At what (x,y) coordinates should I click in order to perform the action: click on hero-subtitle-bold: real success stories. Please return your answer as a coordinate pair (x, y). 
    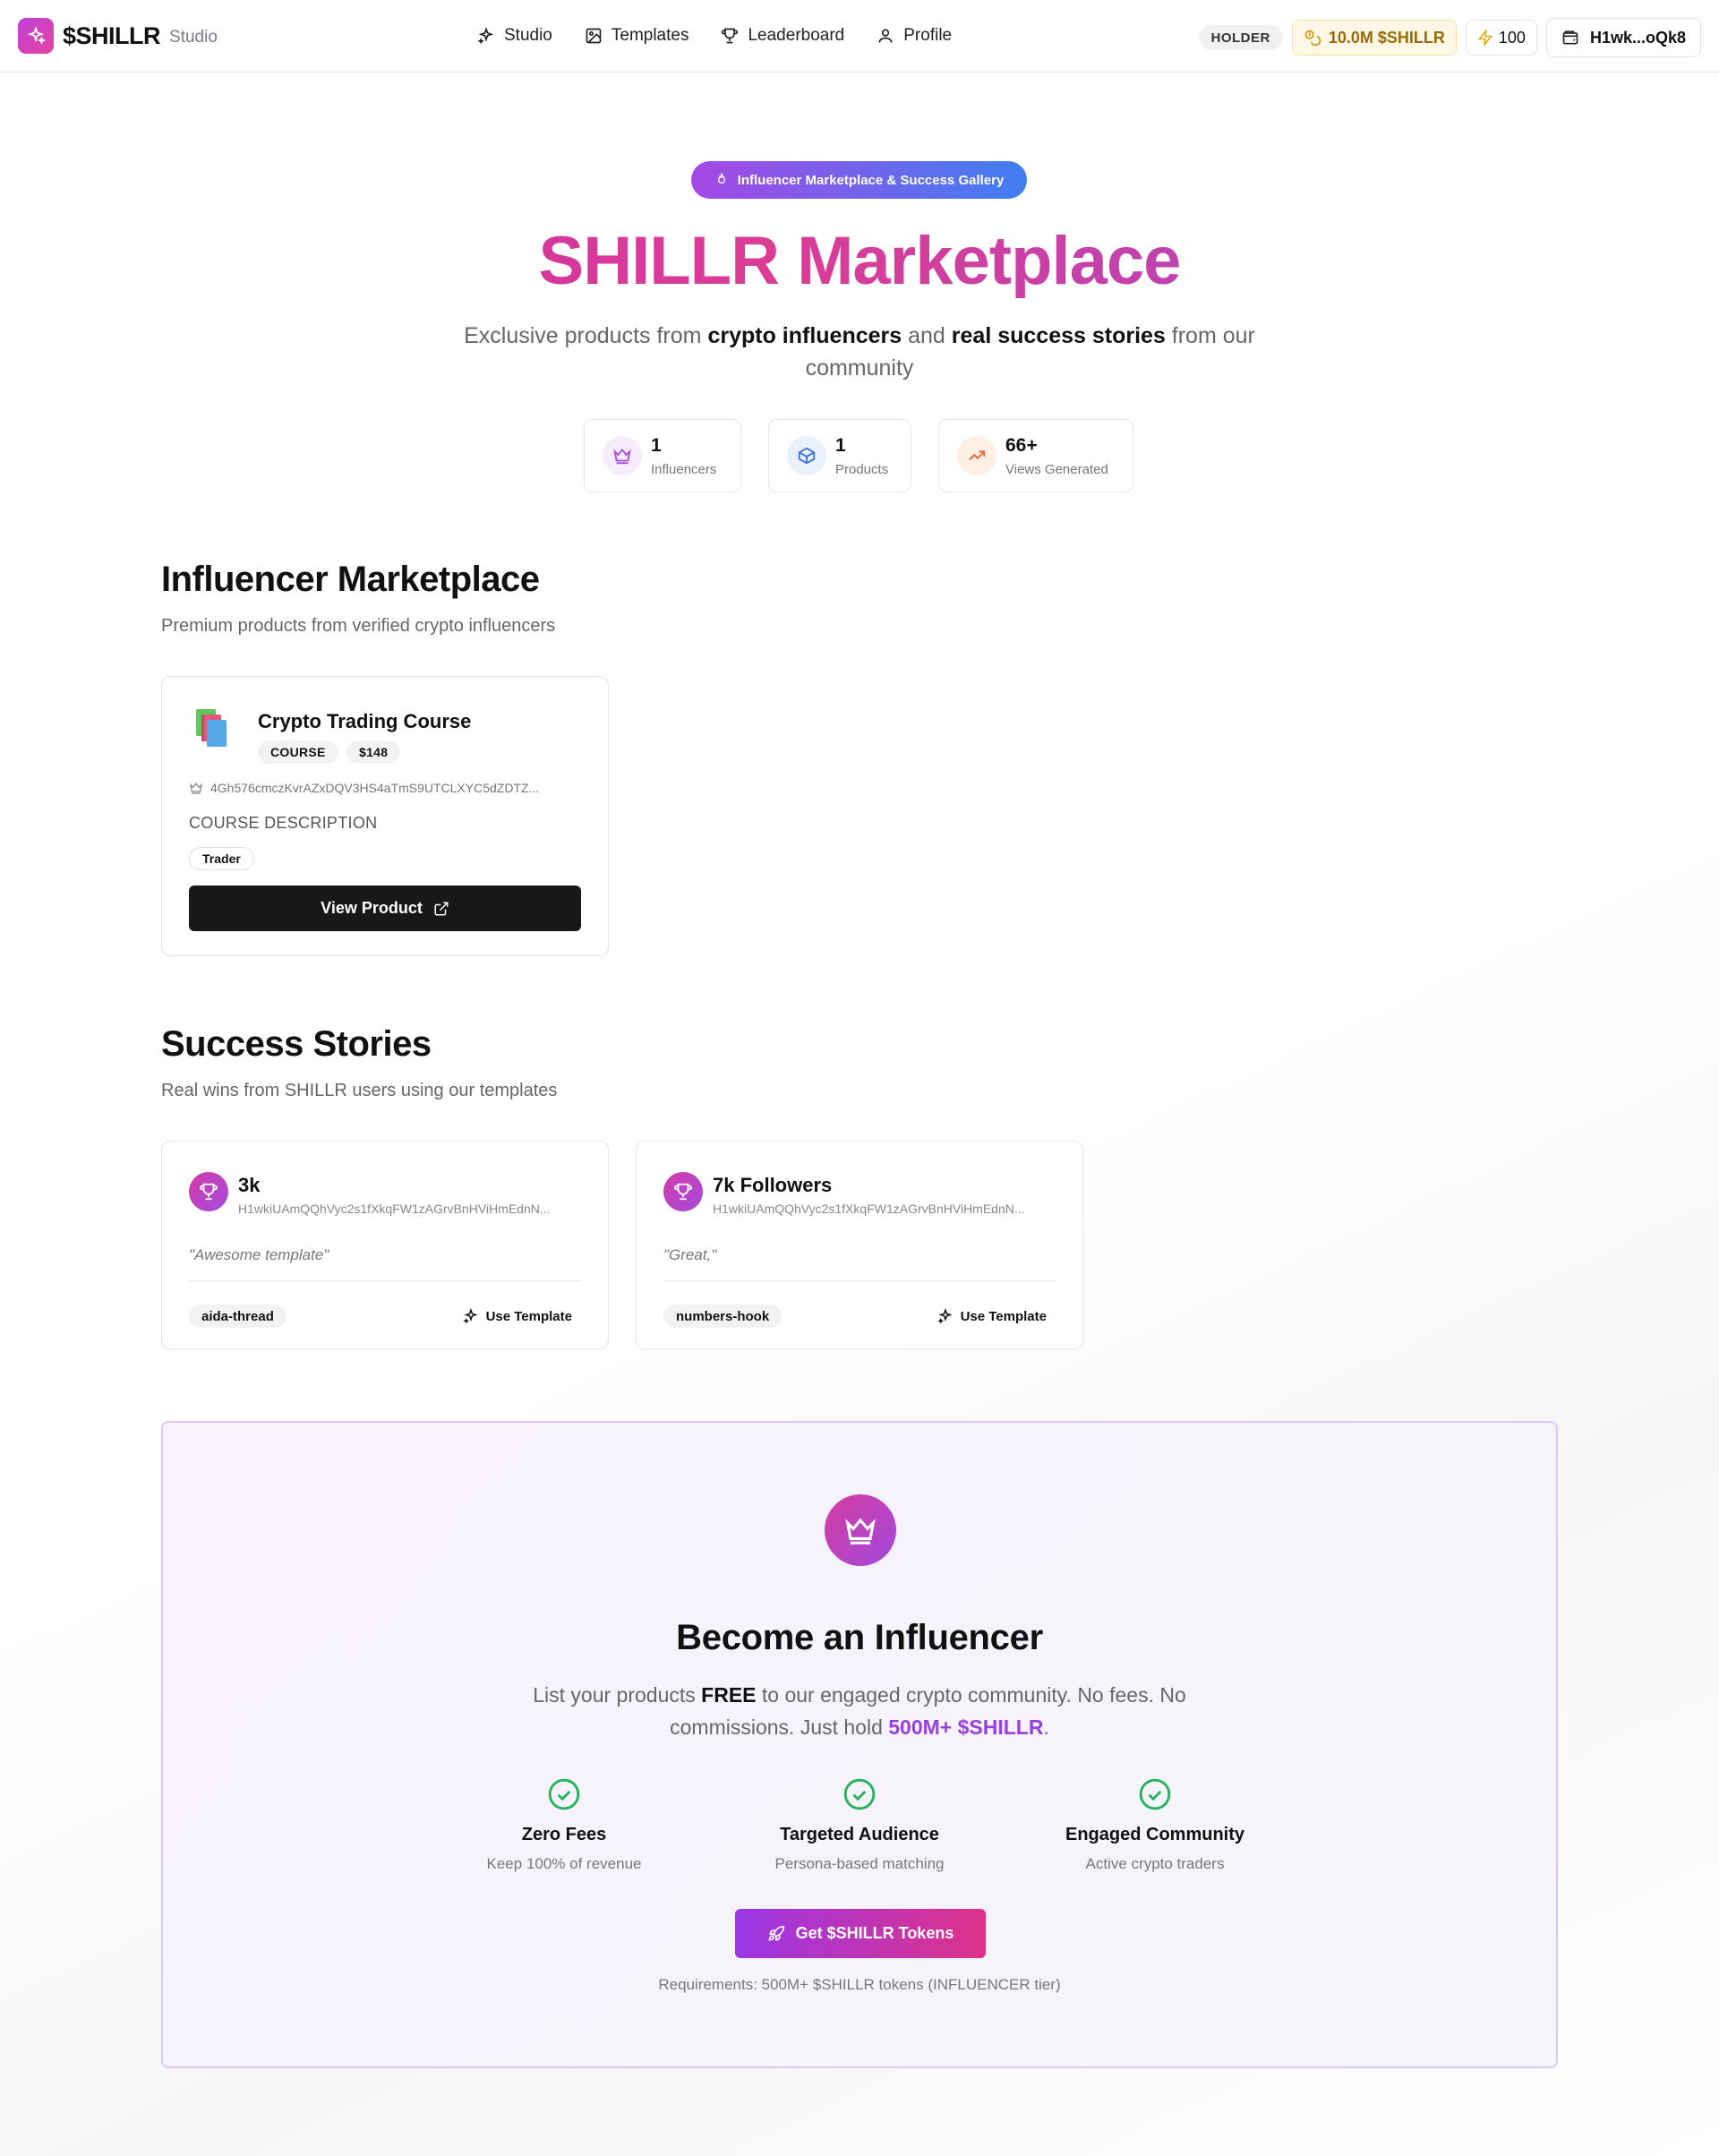
    Looking at the image, I should click on (1058, 335).